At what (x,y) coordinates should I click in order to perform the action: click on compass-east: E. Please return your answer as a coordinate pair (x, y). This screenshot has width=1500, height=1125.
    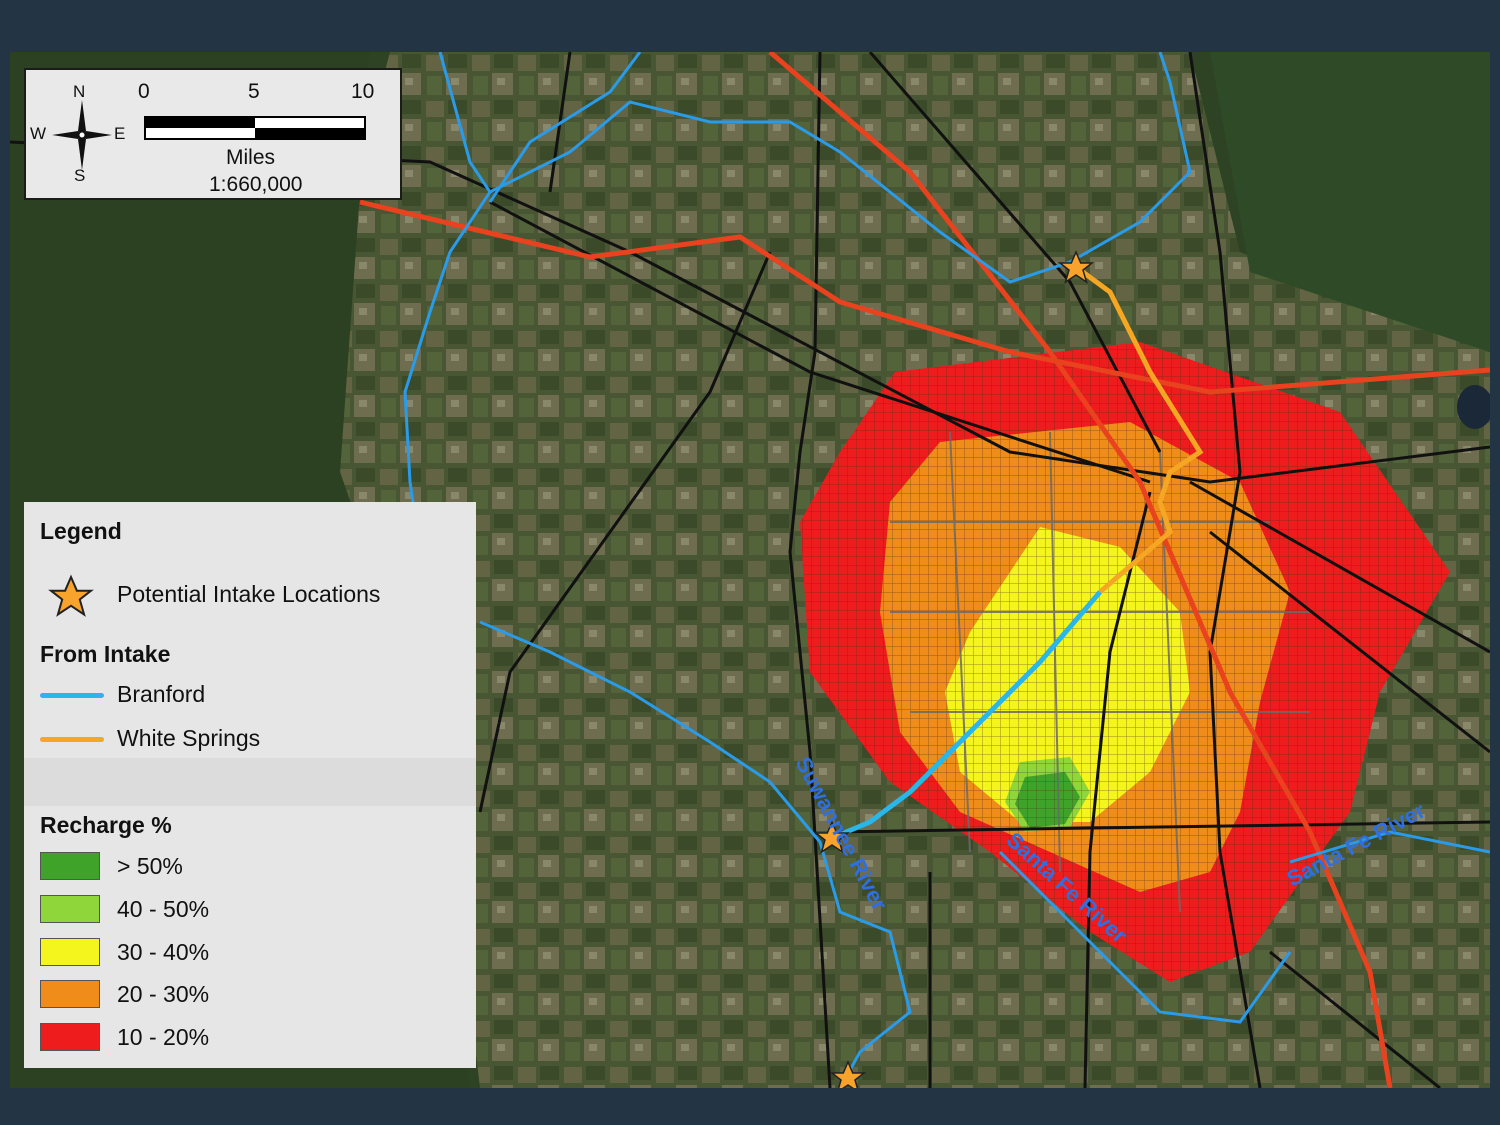
    Looking at the image, I should click on (120, 133).